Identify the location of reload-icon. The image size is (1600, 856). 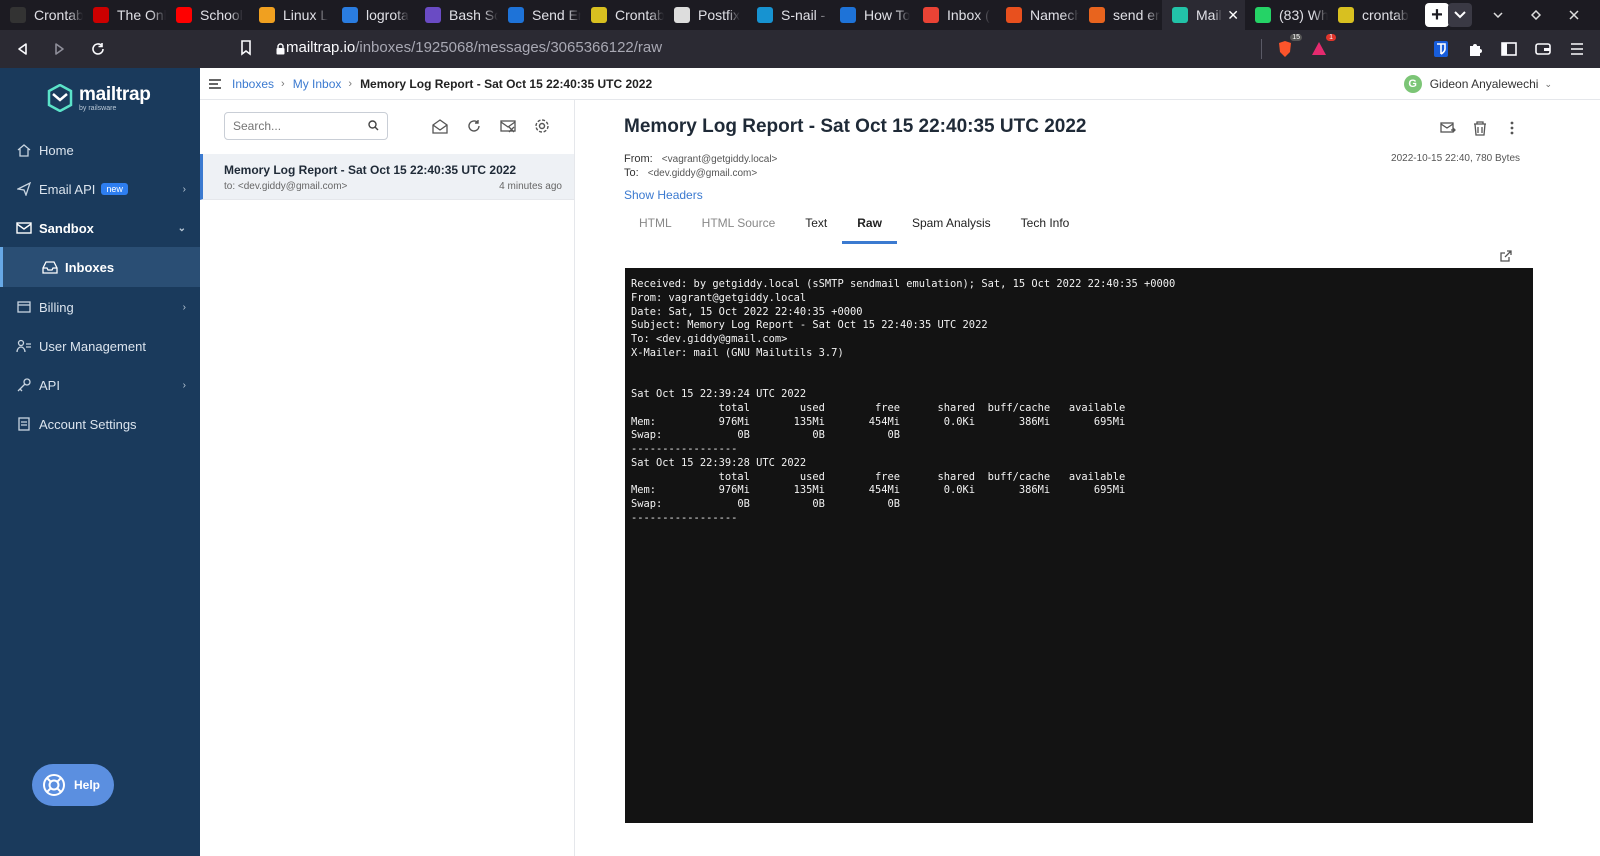
(98, 49).